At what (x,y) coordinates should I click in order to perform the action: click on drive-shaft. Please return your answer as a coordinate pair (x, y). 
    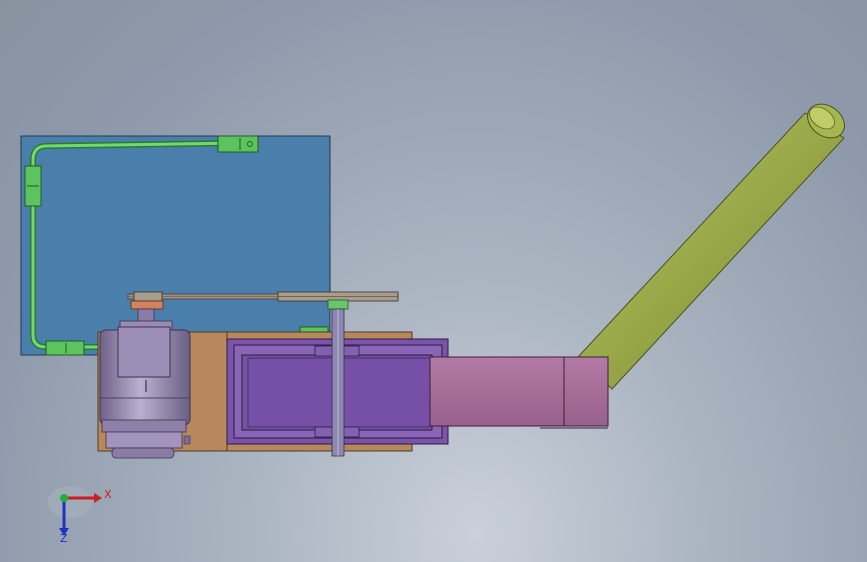
    Looking at the image, I should click on (338, 382).